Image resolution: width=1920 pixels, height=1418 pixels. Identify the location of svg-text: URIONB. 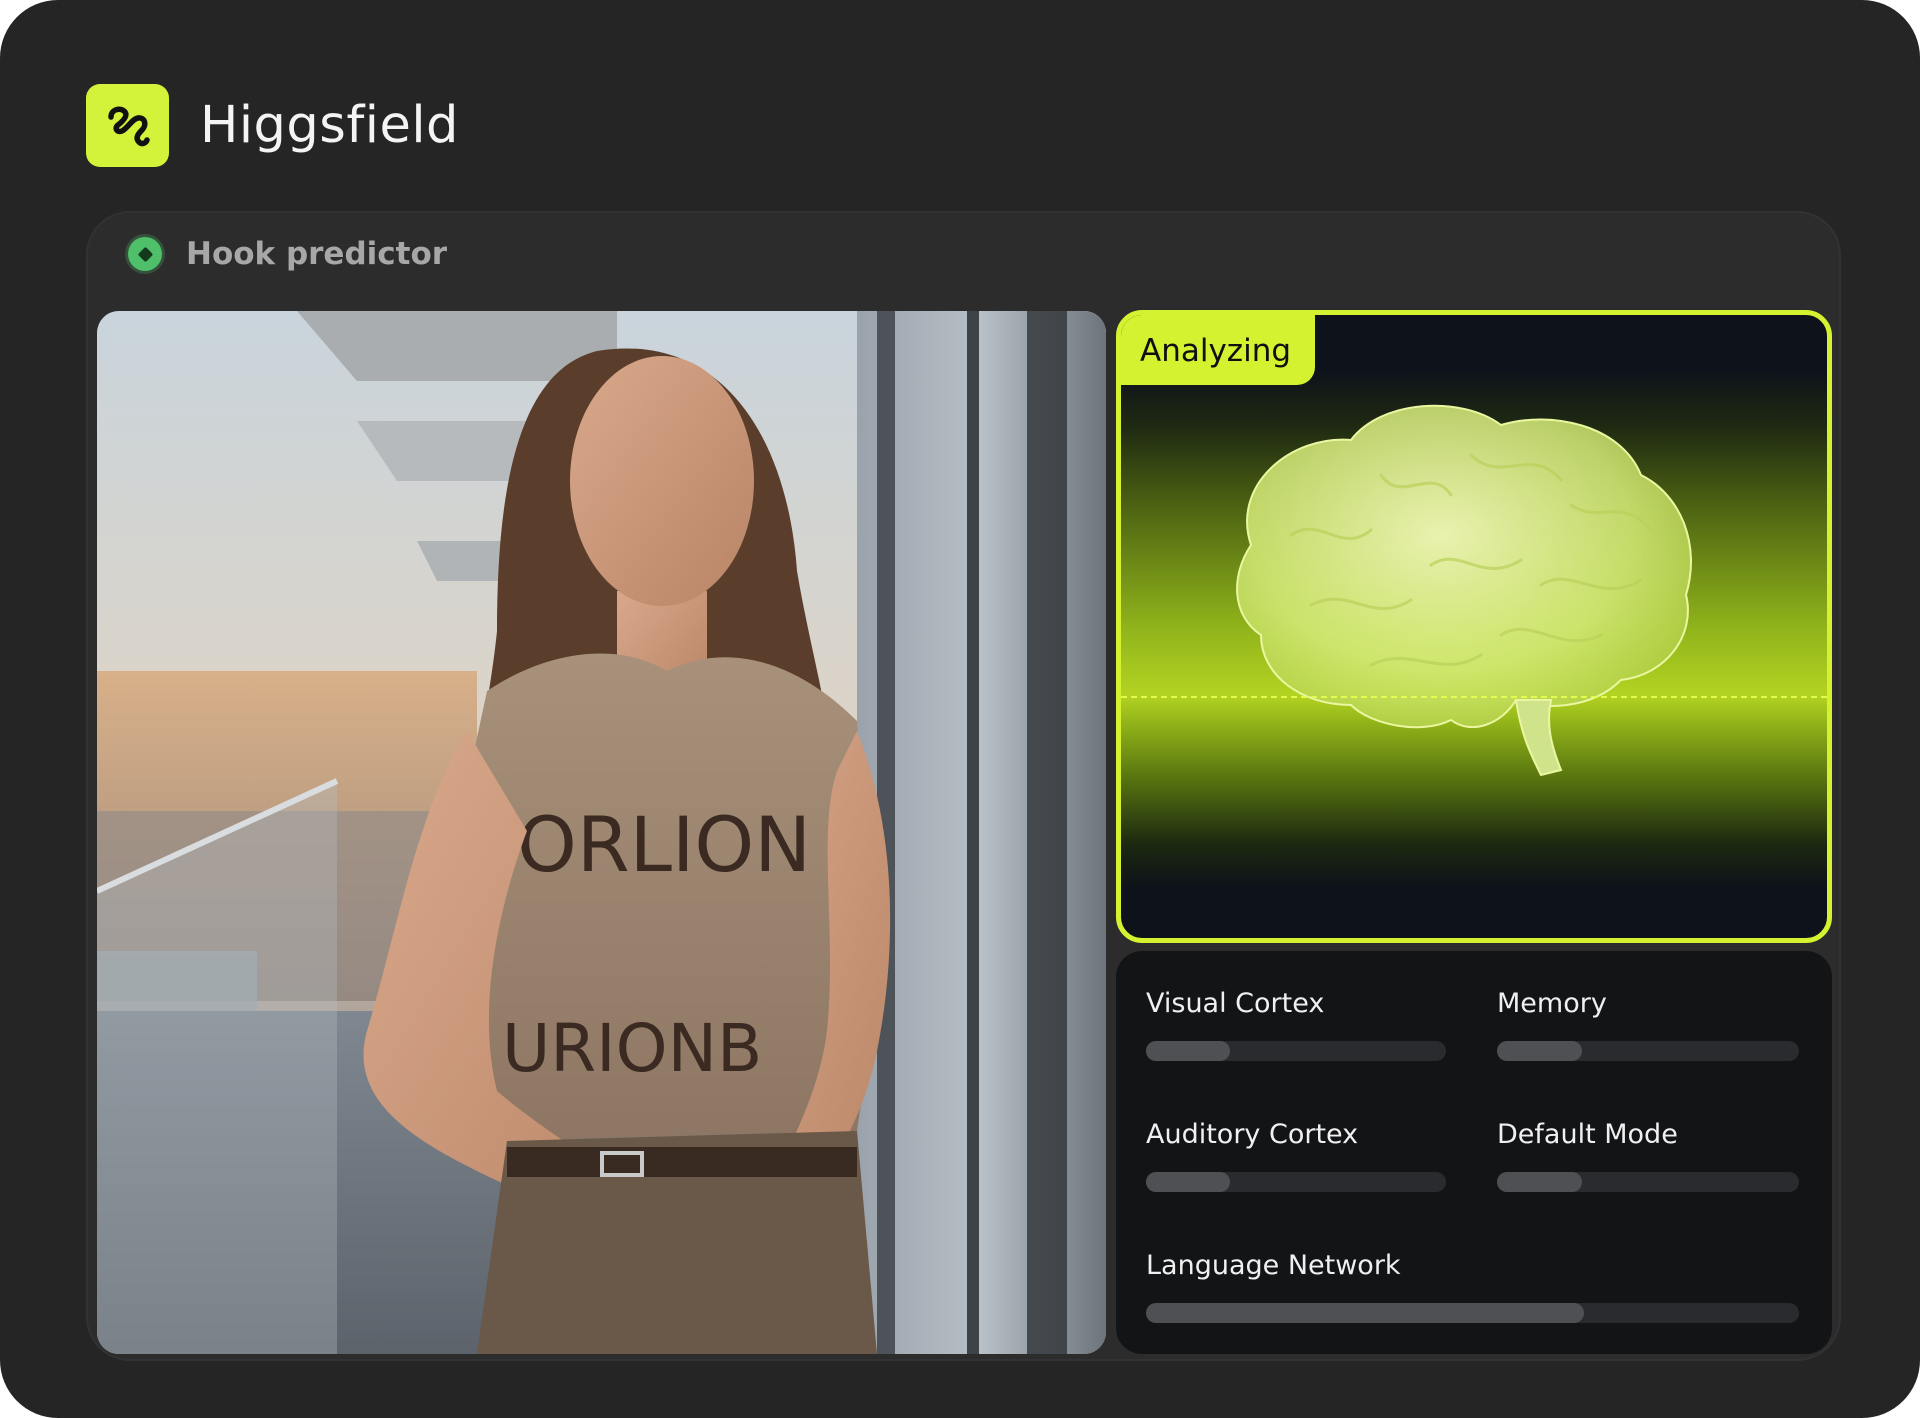
(632, 1048).